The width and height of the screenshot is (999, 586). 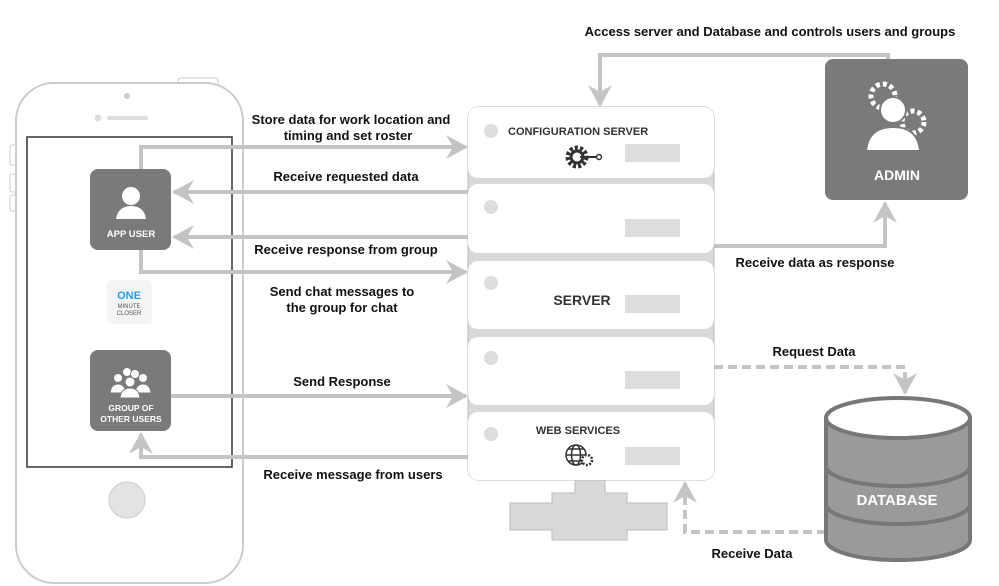 I want to click on home-button, so click(x=127, y=500).